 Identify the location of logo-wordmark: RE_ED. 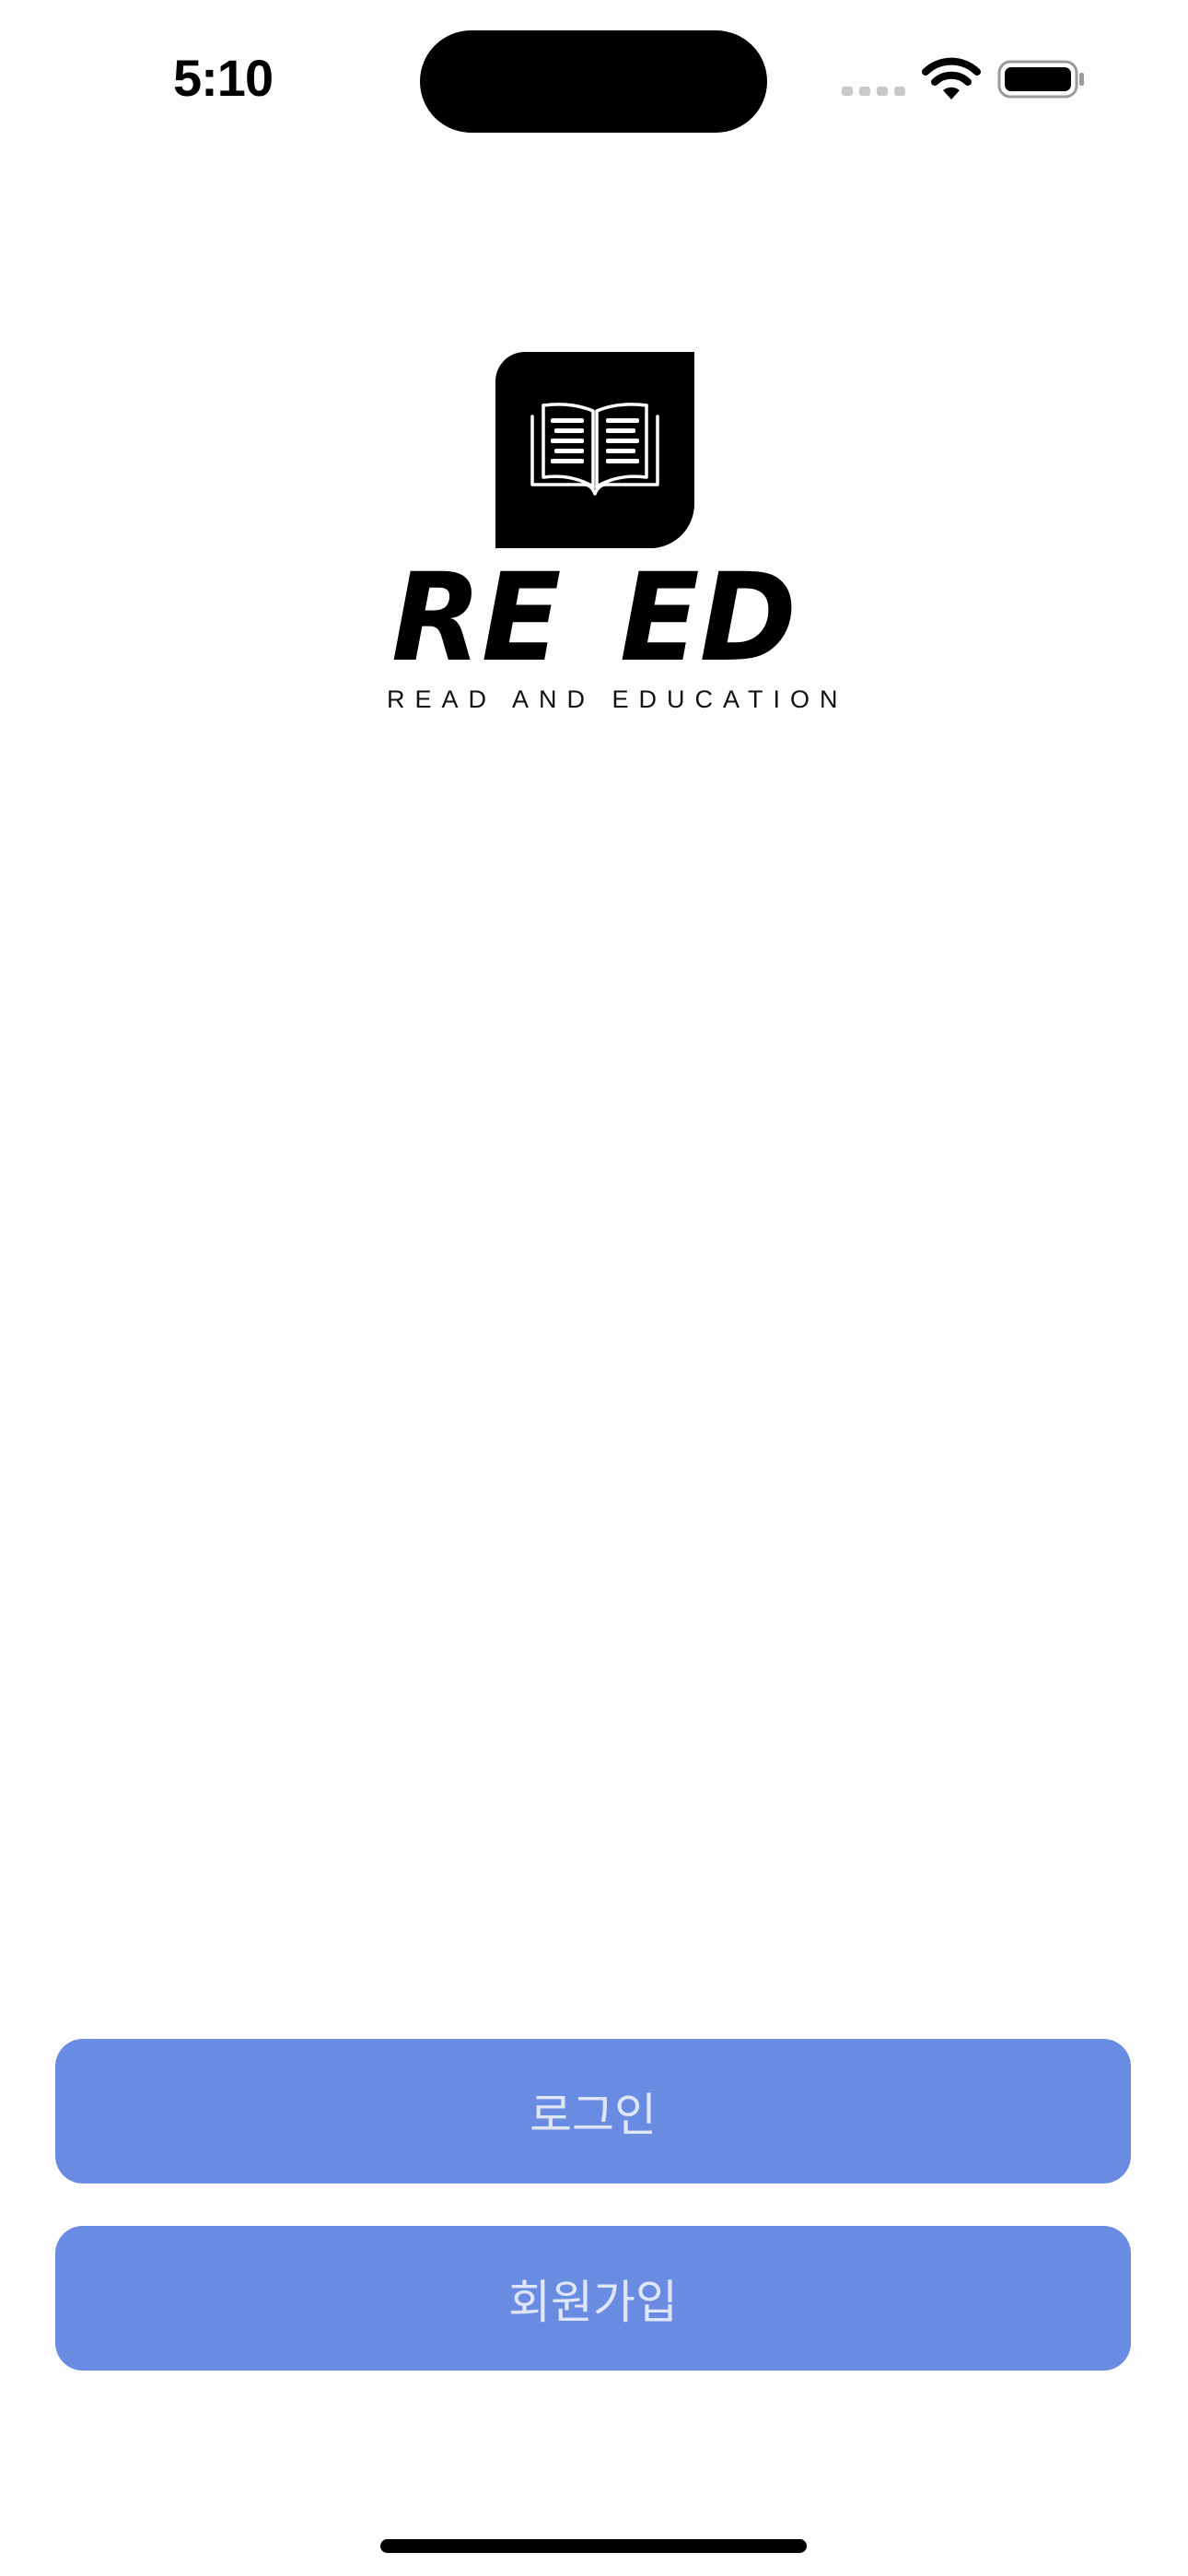
(594, 611).